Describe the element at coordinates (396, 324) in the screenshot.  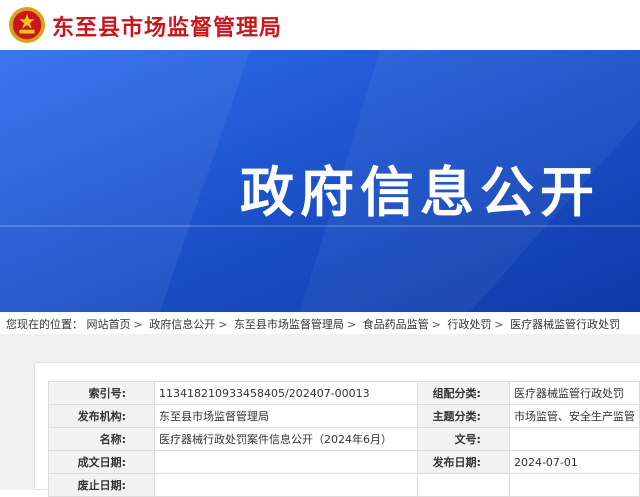
I see `breadcrumb-food-drug: 食品药品监管` at that location.